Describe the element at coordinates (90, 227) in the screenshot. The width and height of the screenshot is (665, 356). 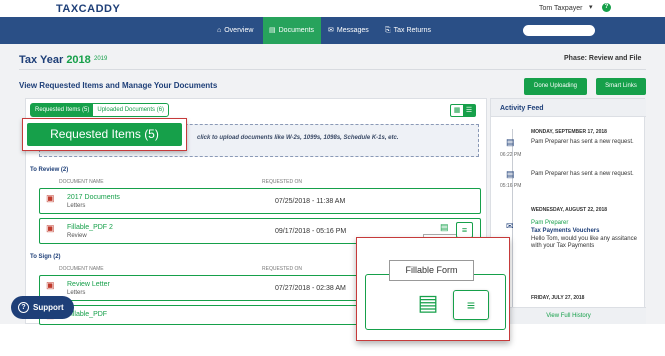
I see `document-name: Fillable_PDF 2` at that location.